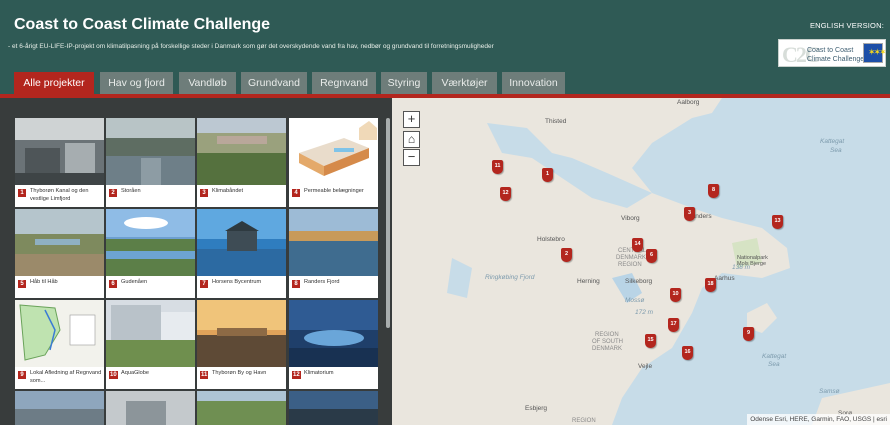  Describe the element at coordinates (748, 334) in the screenshot. I see `map-pin: 9` at that location.